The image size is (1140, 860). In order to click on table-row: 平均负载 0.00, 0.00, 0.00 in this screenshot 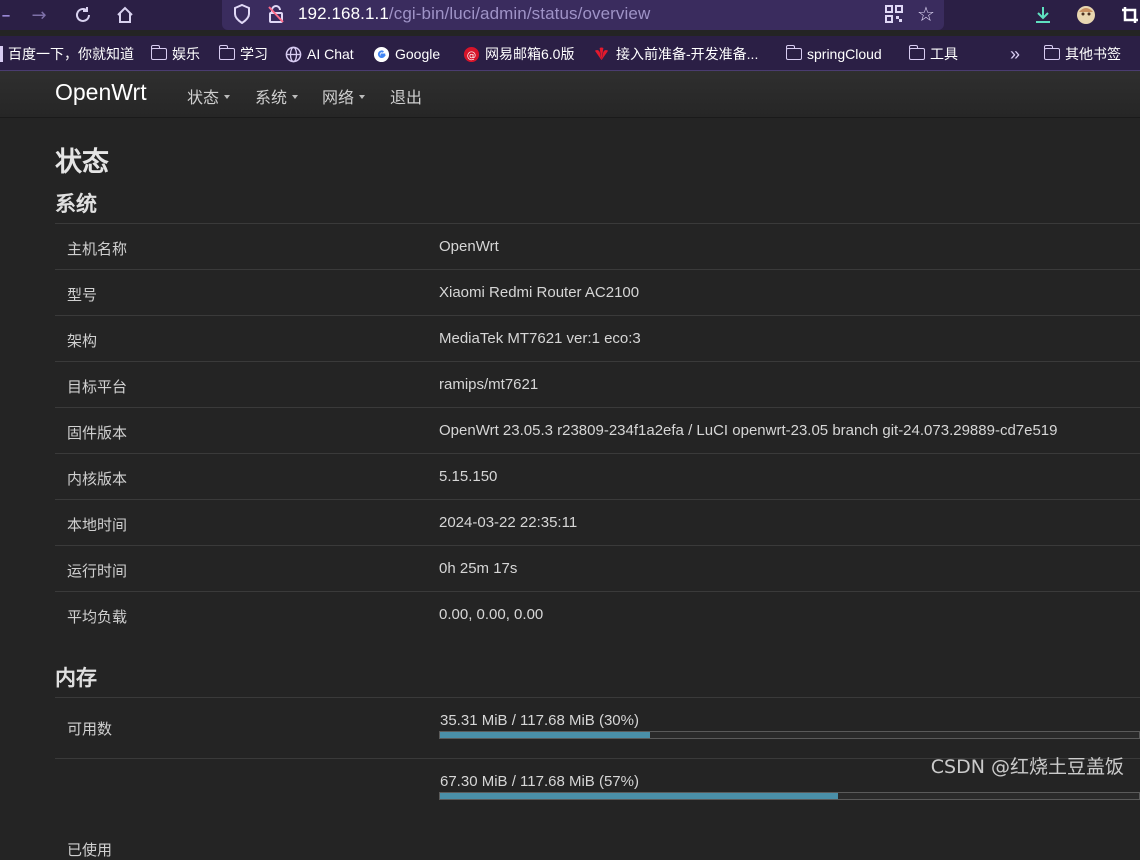, I will do `click(597, 614)`.